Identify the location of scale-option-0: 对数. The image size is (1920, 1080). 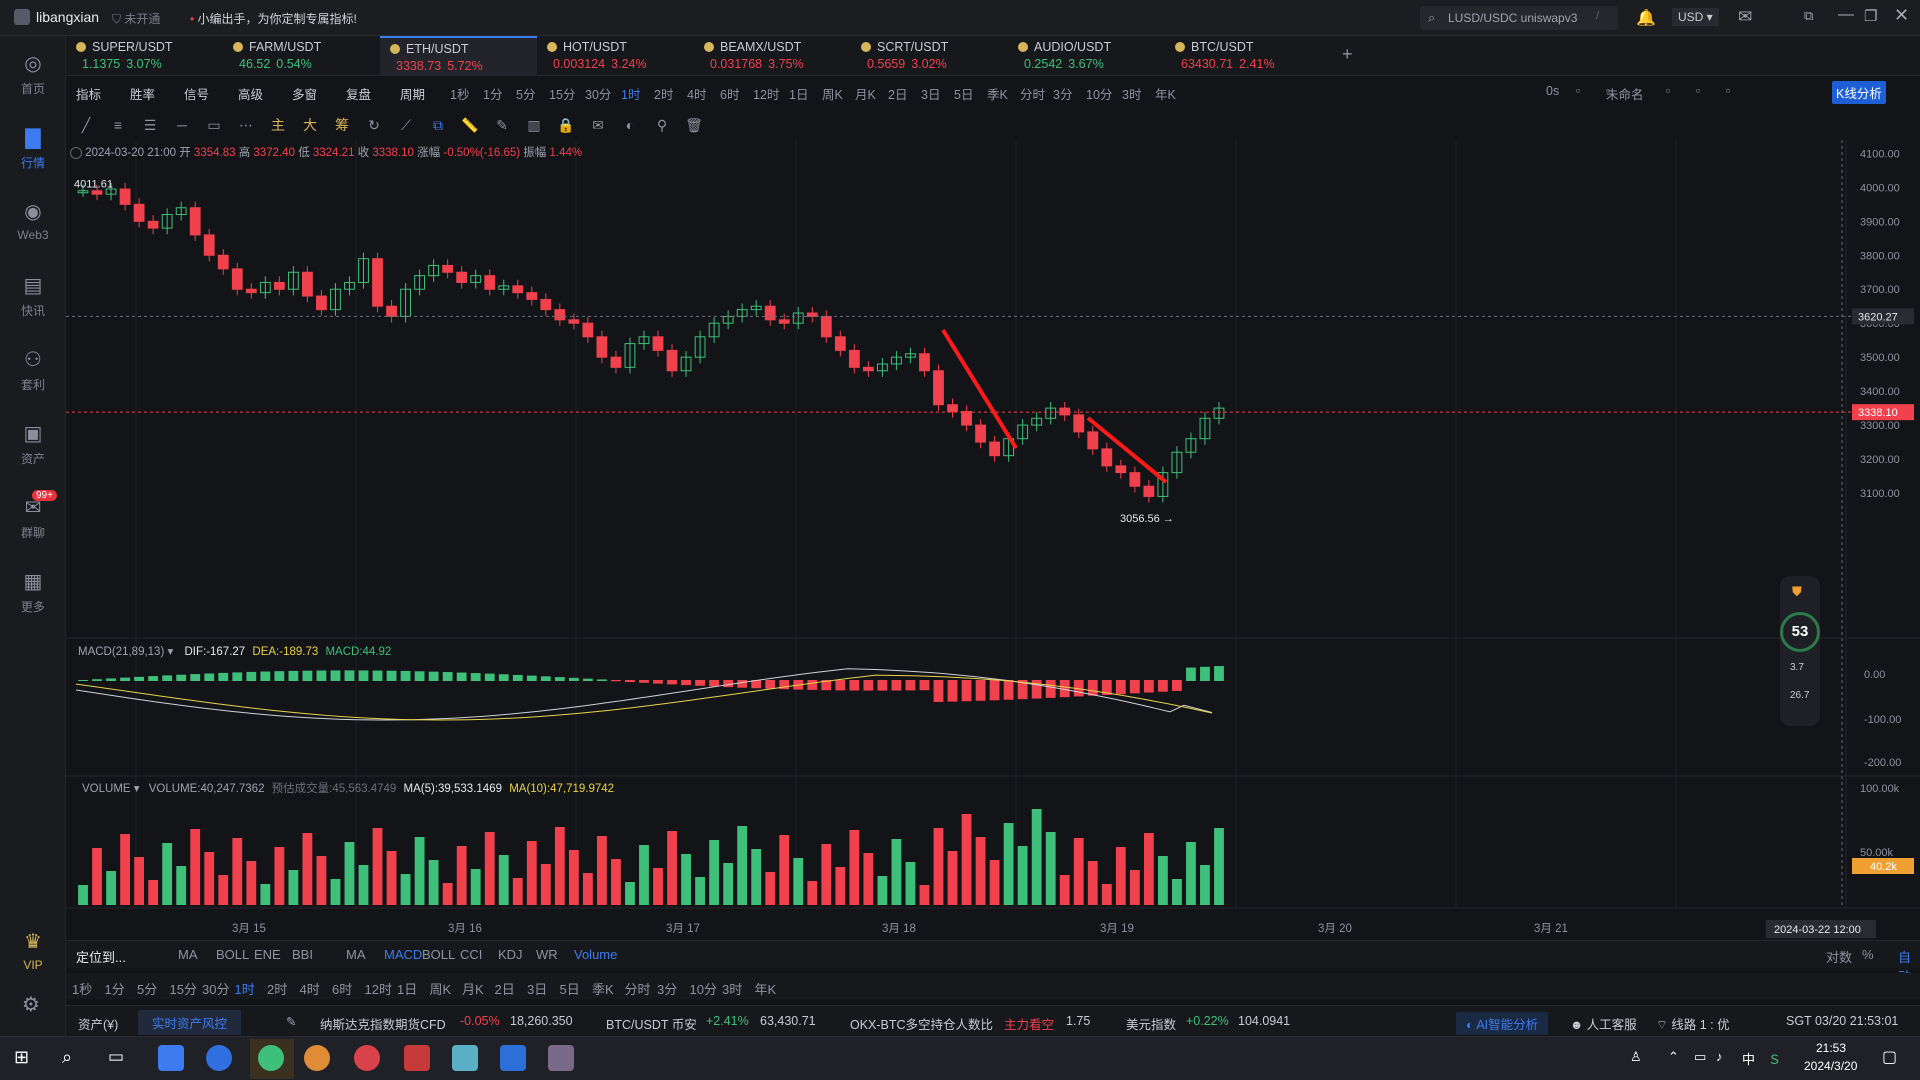
(1839, 956).